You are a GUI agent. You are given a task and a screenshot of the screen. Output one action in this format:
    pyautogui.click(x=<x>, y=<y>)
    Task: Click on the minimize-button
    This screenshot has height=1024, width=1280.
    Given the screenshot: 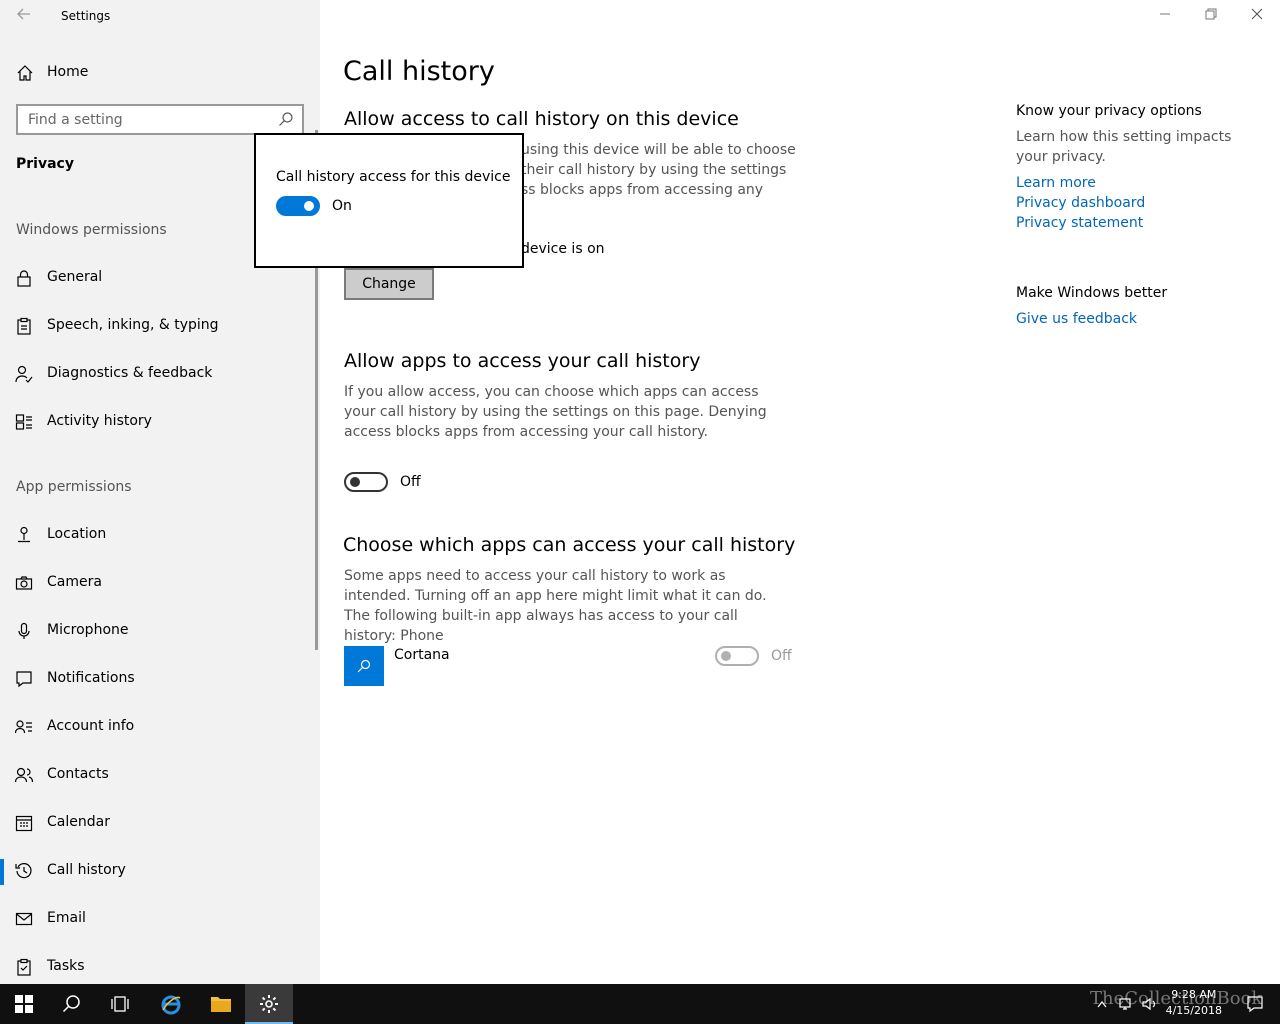 What is the action you would take?
    pyautogui.click(x=1165, y=16)
    